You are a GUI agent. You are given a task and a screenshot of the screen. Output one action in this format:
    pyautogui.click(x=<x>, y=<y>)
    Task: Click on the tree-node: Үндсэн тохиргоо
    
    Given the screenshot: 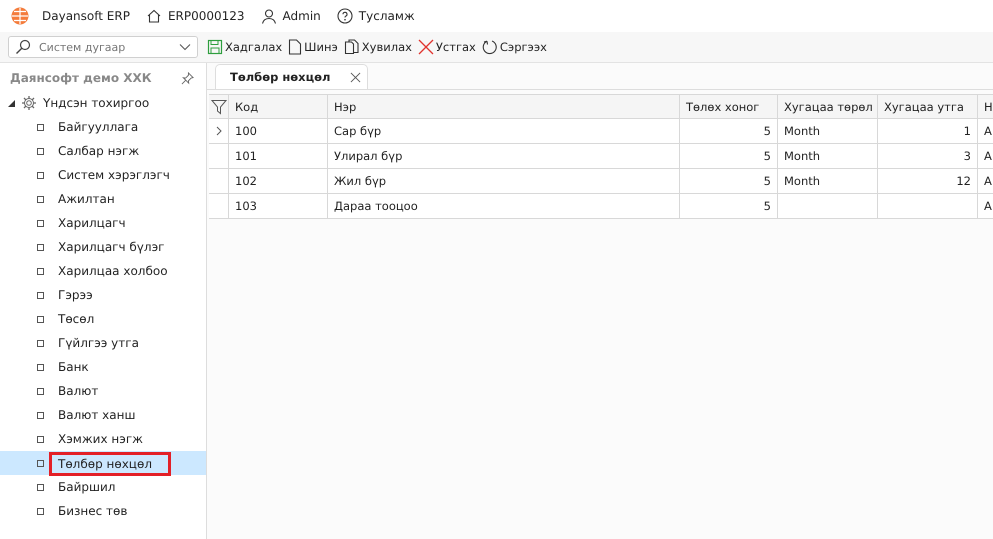 What is the action you would take?
    pyautogui.click(x=103, y=103)
    